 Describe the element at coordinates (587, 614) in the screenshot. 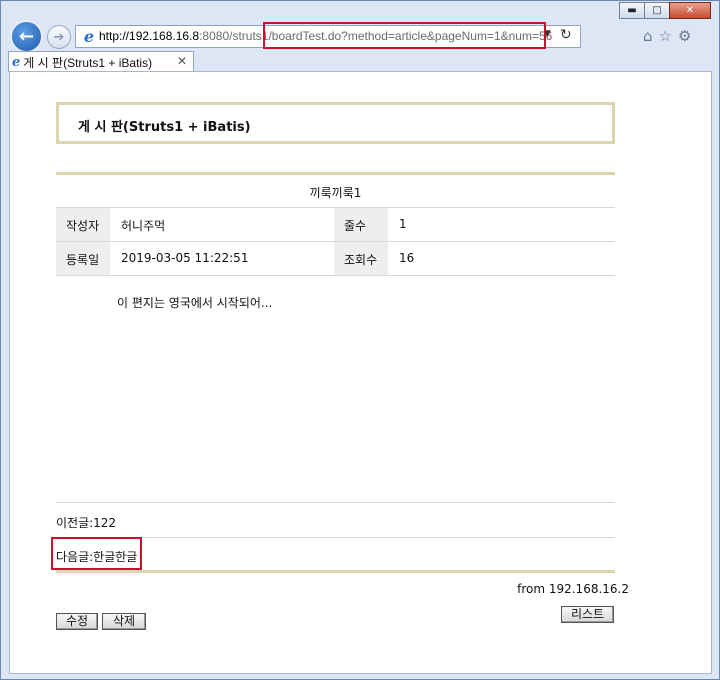

I see `list-button: 리스트` at that location.